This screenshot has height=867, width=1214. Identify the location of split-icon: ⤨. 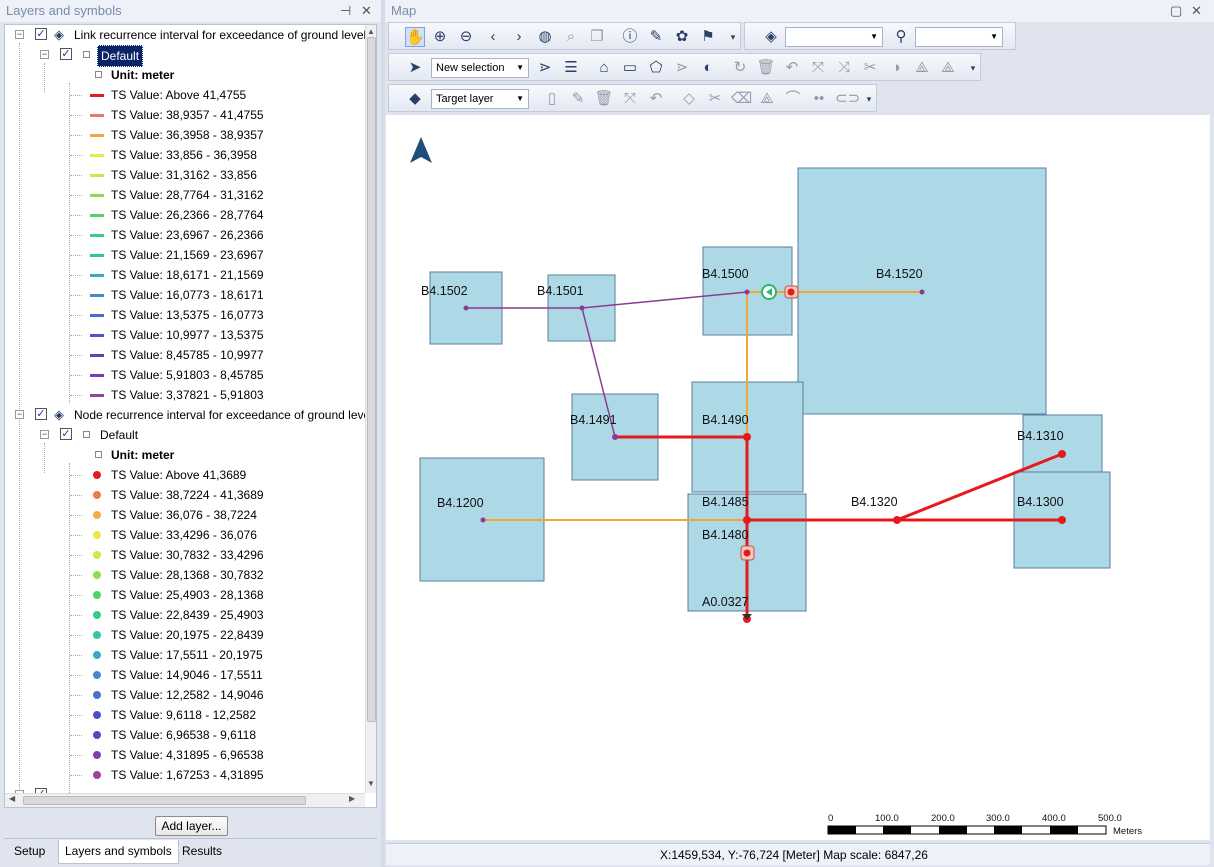
(844, 68).